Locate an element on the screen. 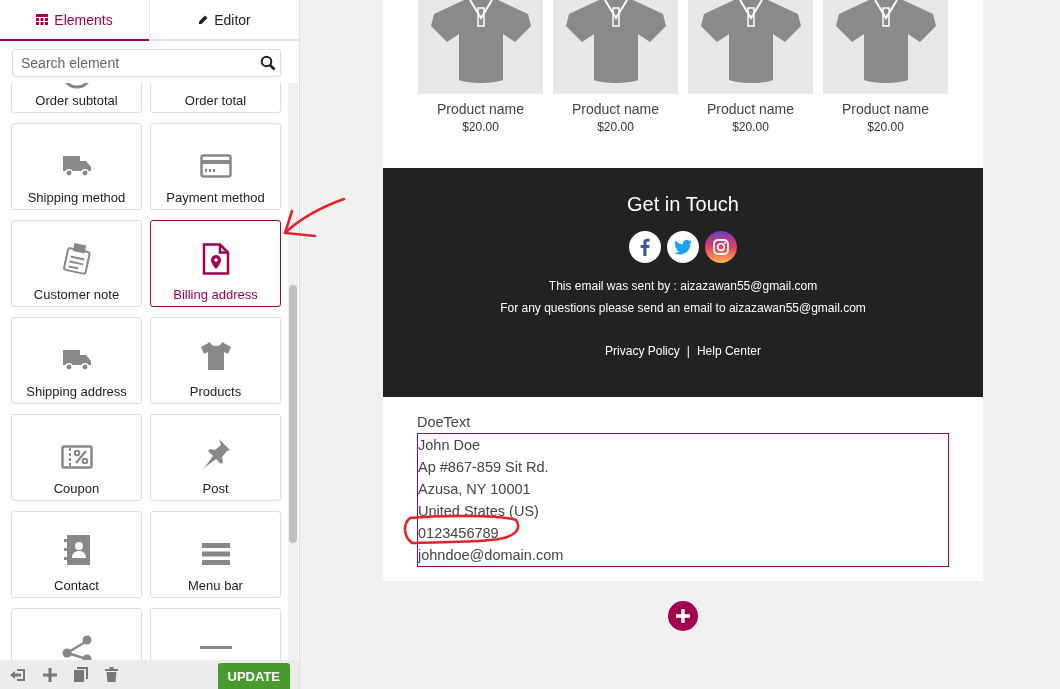 The image size is (1060, 689). element-tile: Billing address is located at coordinates (215, 263).